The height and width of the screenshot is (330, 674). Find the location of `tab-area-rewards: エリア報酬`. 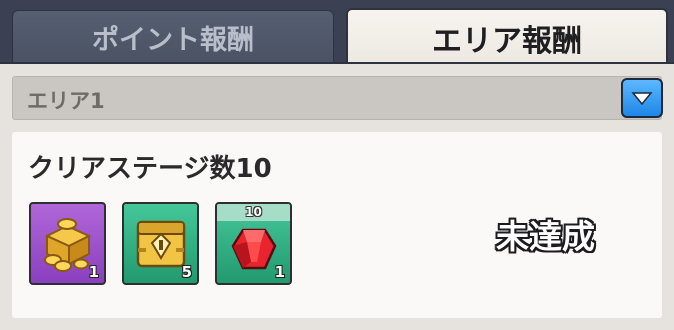

tab-area-rewards: エリア報酬 is located at coordinates (507, 37).